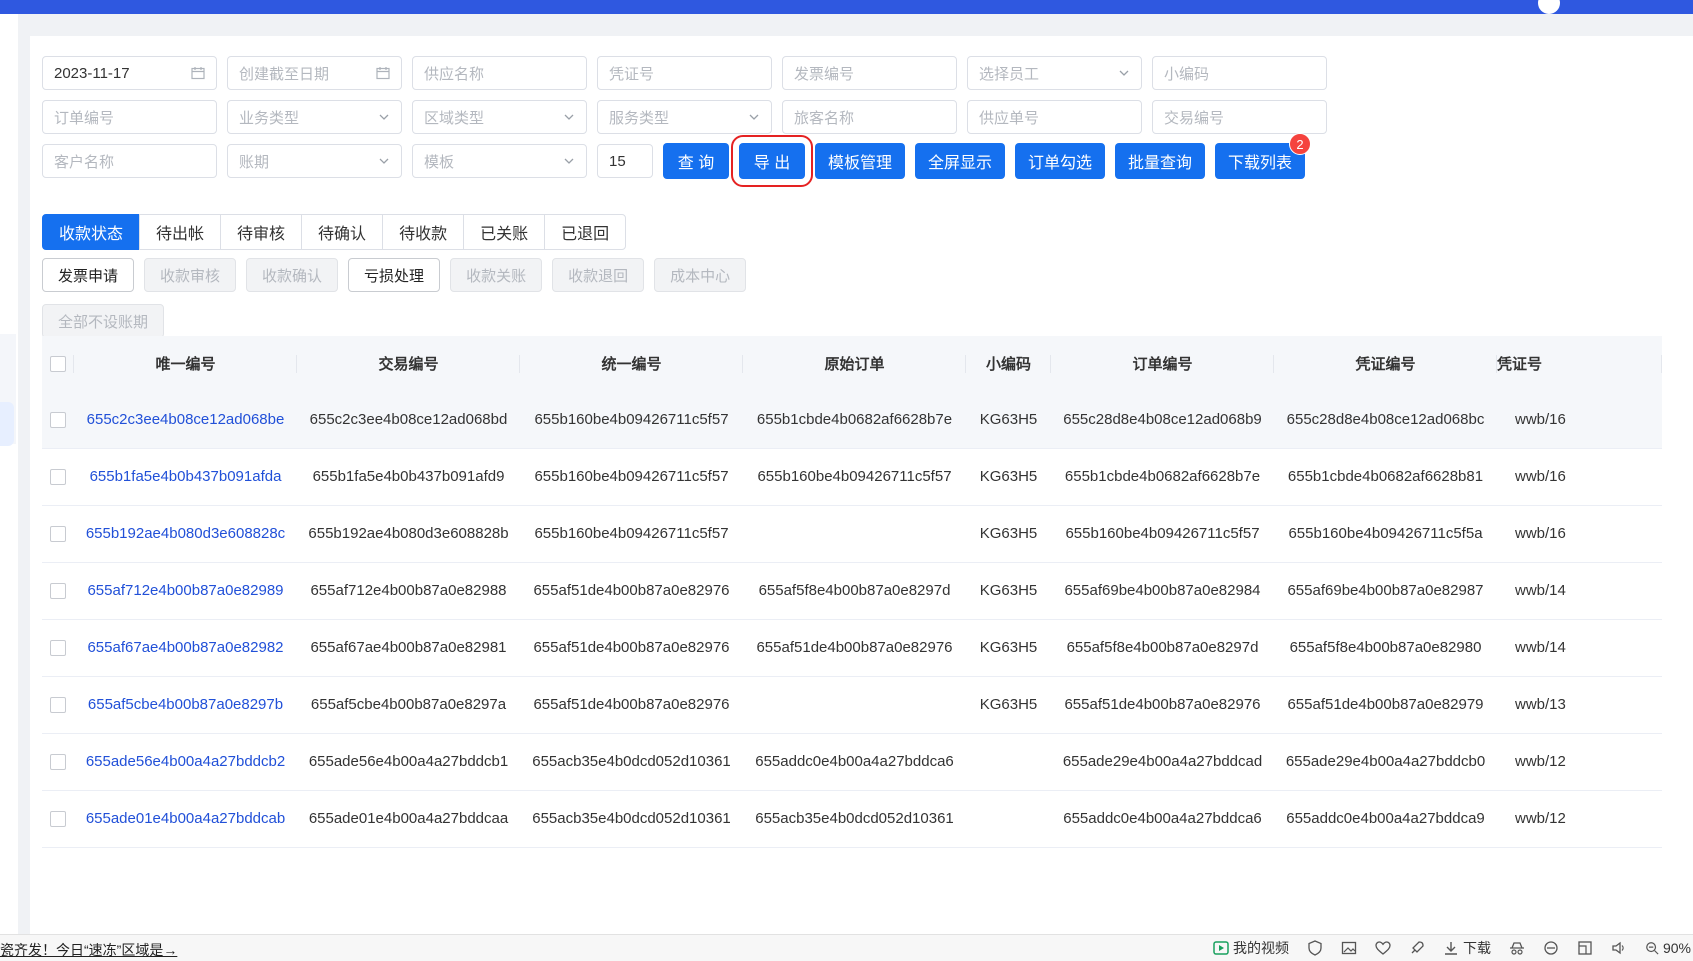 This screenshot has width=1693, height=961. I want to click on action-button: 收款审核, so click(190, 275).